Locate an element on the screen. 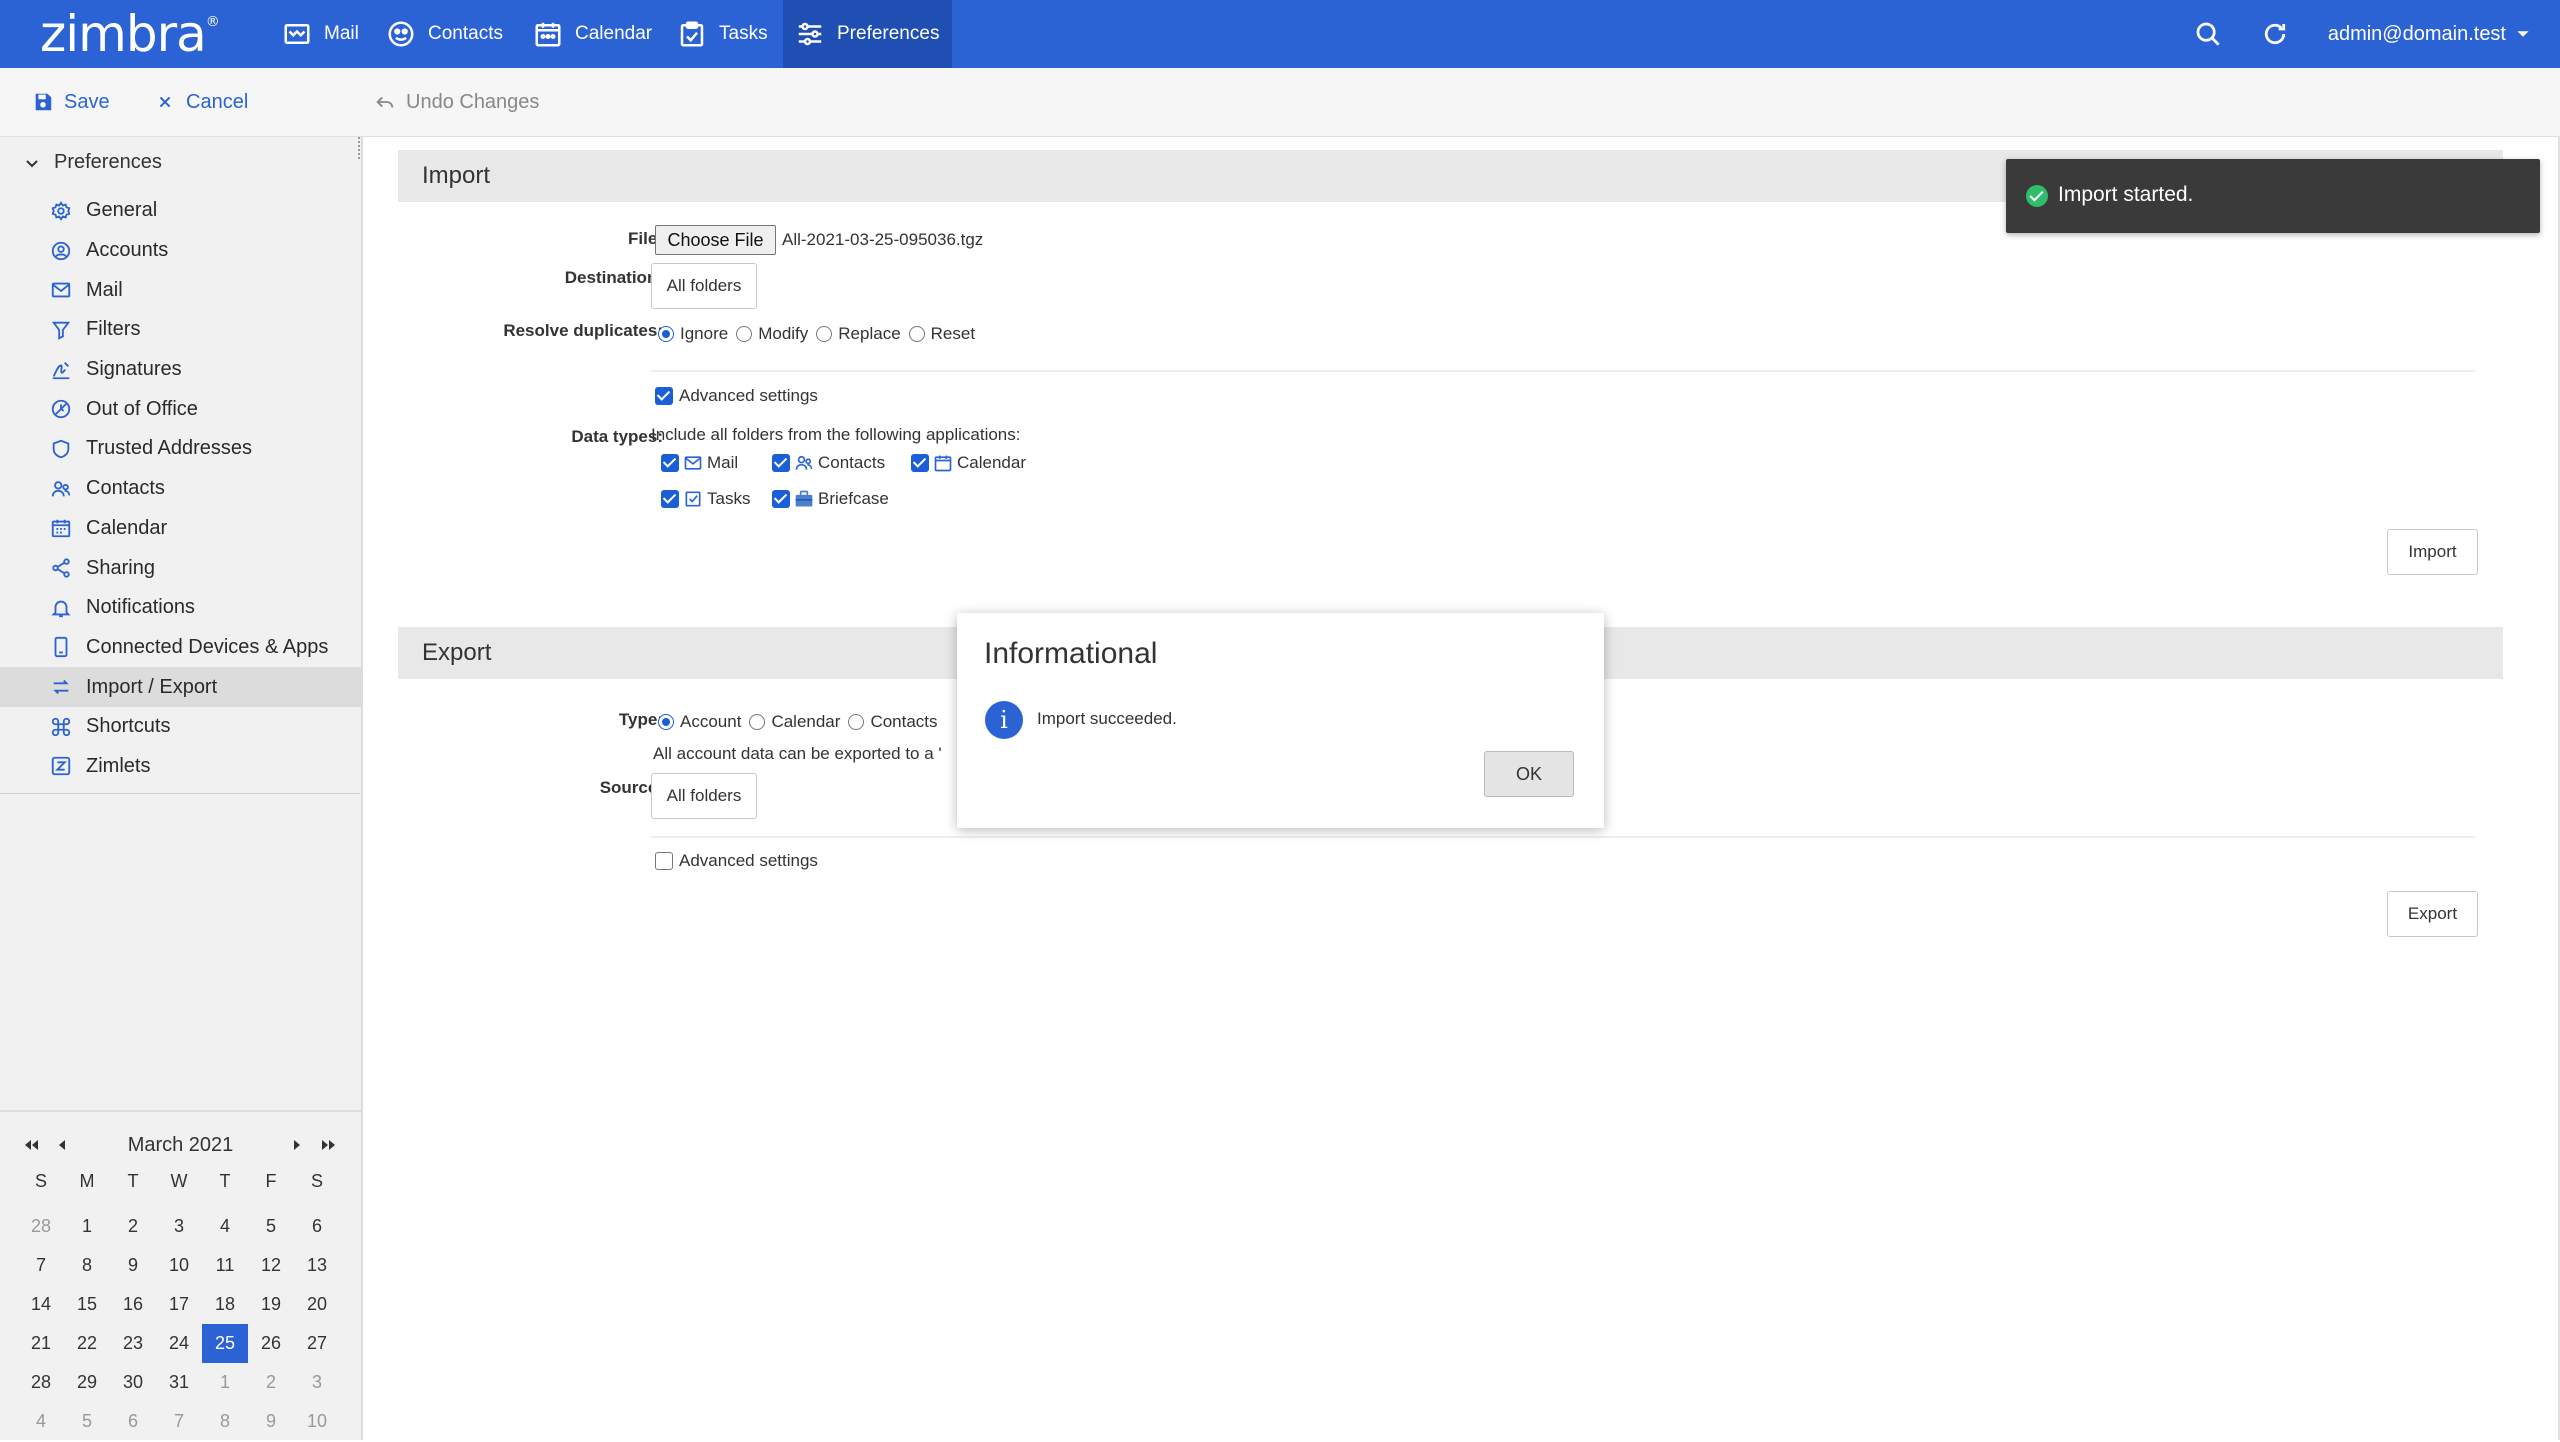 Image resolution: width=2560 pixels, height=1442 pixels. weekday-header: S is located at coordinates (40, 1181).